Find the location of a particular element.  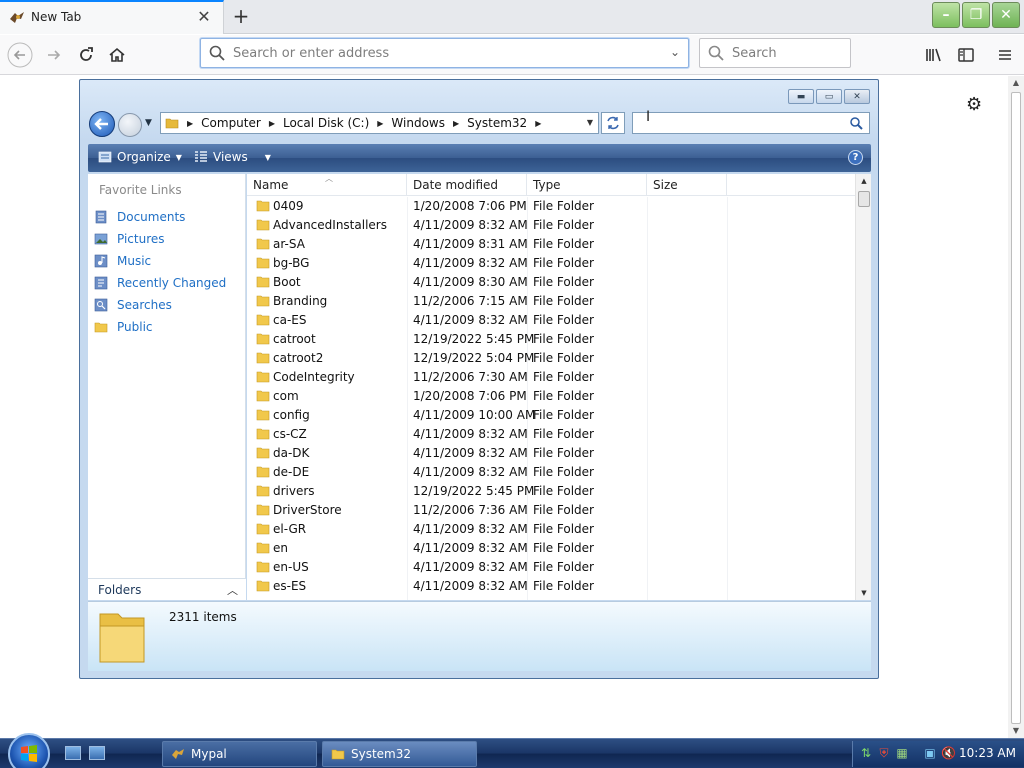

switch-windows-icon is located at coordinates (97, 753).